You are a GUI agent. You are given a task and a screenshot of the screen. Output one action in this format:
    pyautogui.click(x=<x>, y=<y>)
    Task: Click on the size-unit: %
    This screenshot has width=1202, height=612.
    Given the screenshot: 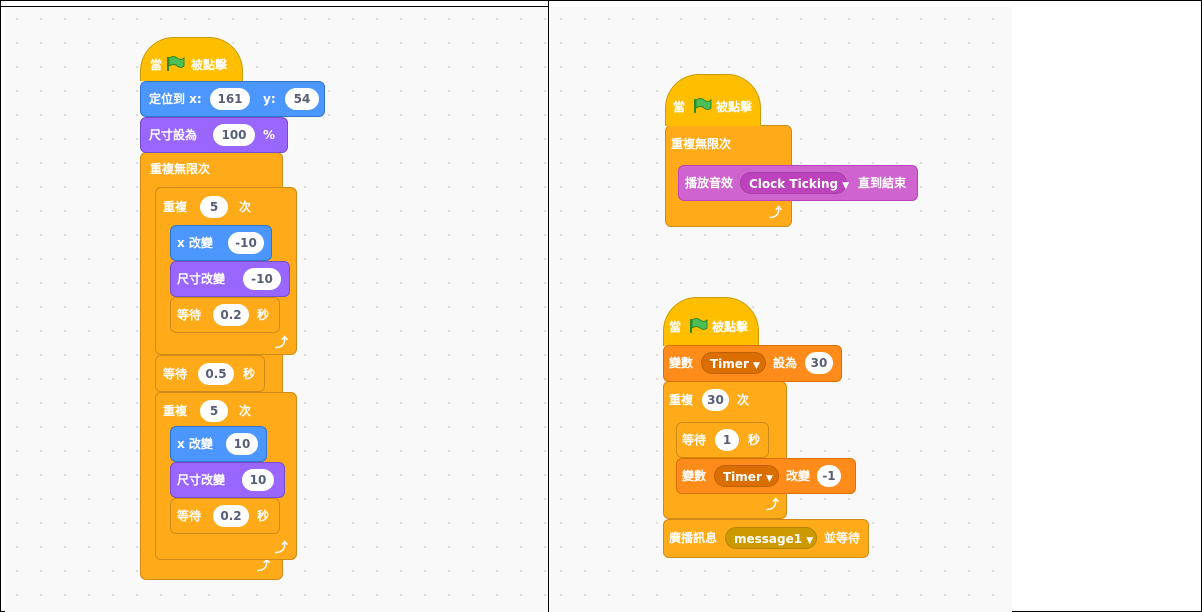 What is the action you would take?
    pyautogui.click(x=269, y=135)
    